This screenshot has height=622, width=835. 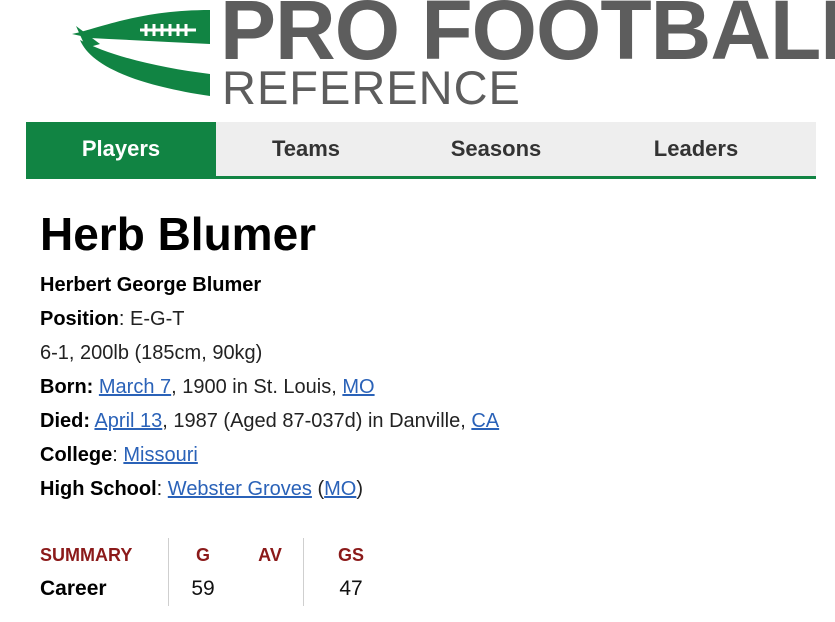 What do you see at coordinates (128, 421) in the screenshot?
I see `died-date-link: April 13` at bounding box center [128, 421].